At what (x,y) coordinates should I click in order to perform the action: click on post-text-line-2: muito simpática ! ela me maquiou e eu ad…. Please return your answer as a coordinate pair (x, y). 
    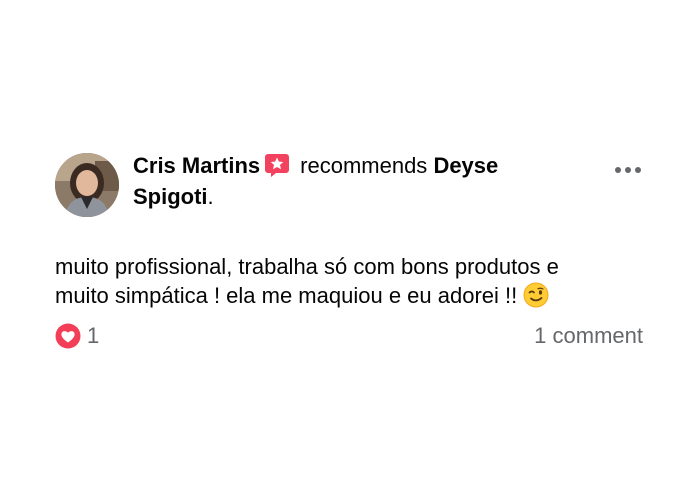
    Looking at the image, I should click on (286, 295).